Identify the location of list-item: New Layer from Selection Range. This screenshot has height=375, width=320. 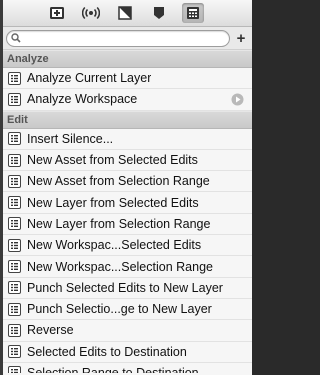
(127, 225).